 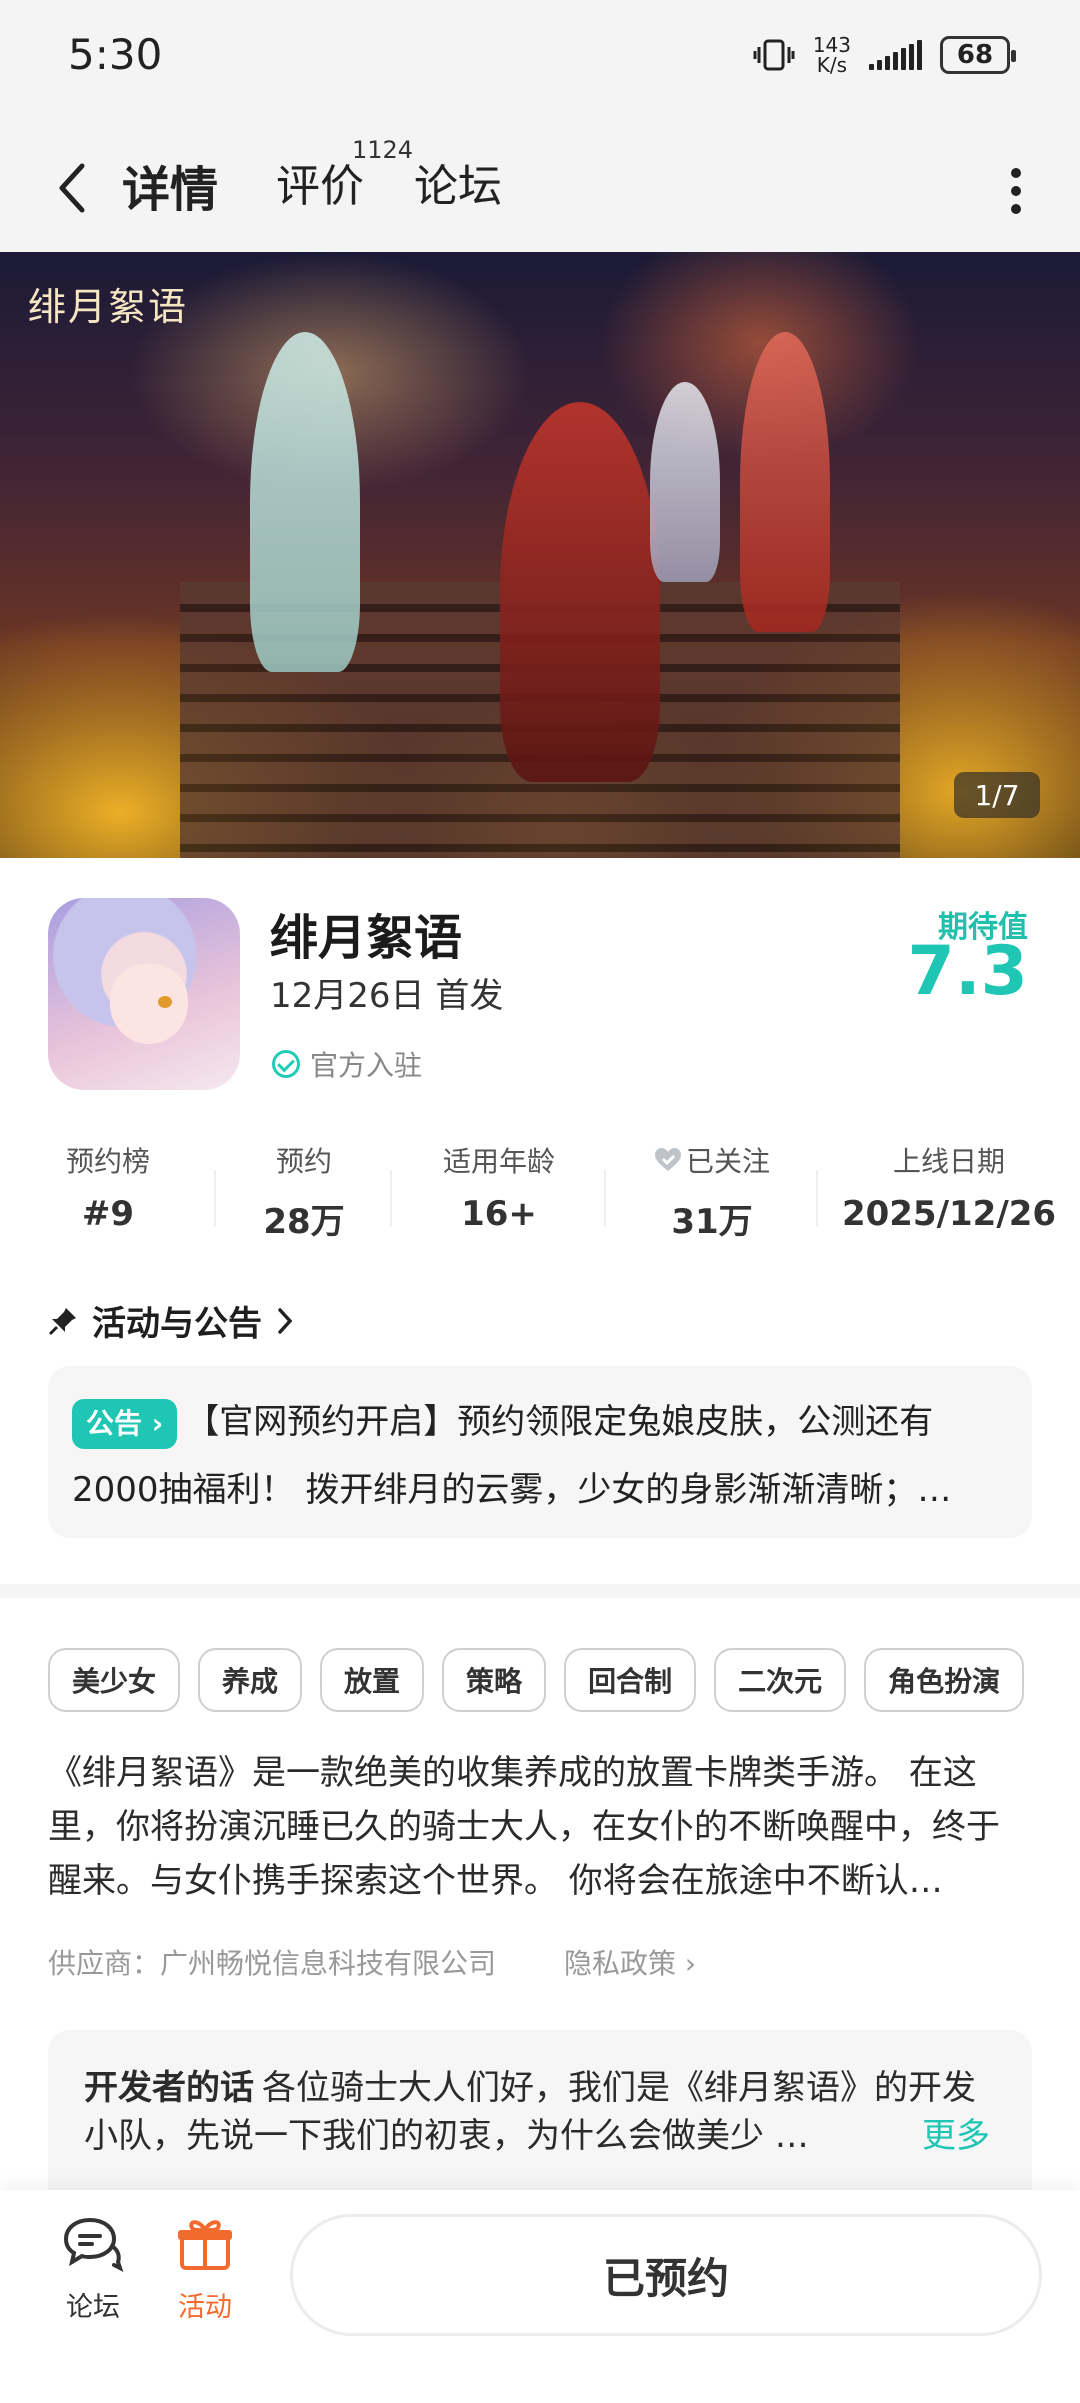 What do you see at coordinates (953, 2136) in the screenshot?
I see `more-link: 更多` at bounding box center [953, 2136].